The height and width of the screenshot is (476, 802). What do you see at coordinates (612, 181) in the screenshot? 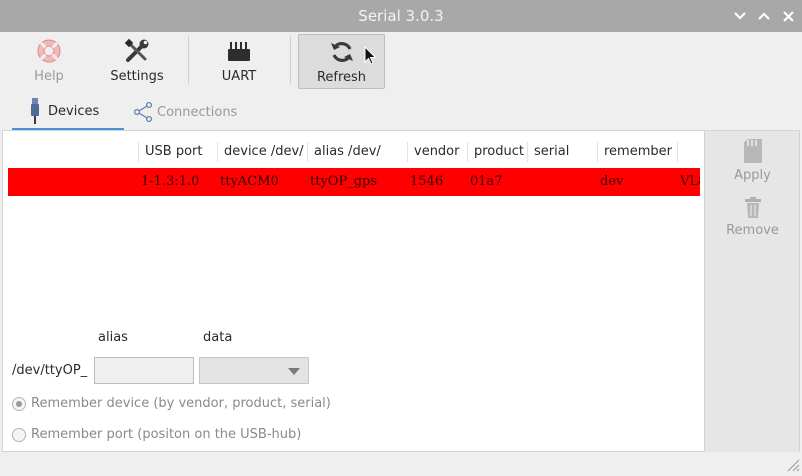
I see `cell-remember: dev` at bounding box center [612, 181].